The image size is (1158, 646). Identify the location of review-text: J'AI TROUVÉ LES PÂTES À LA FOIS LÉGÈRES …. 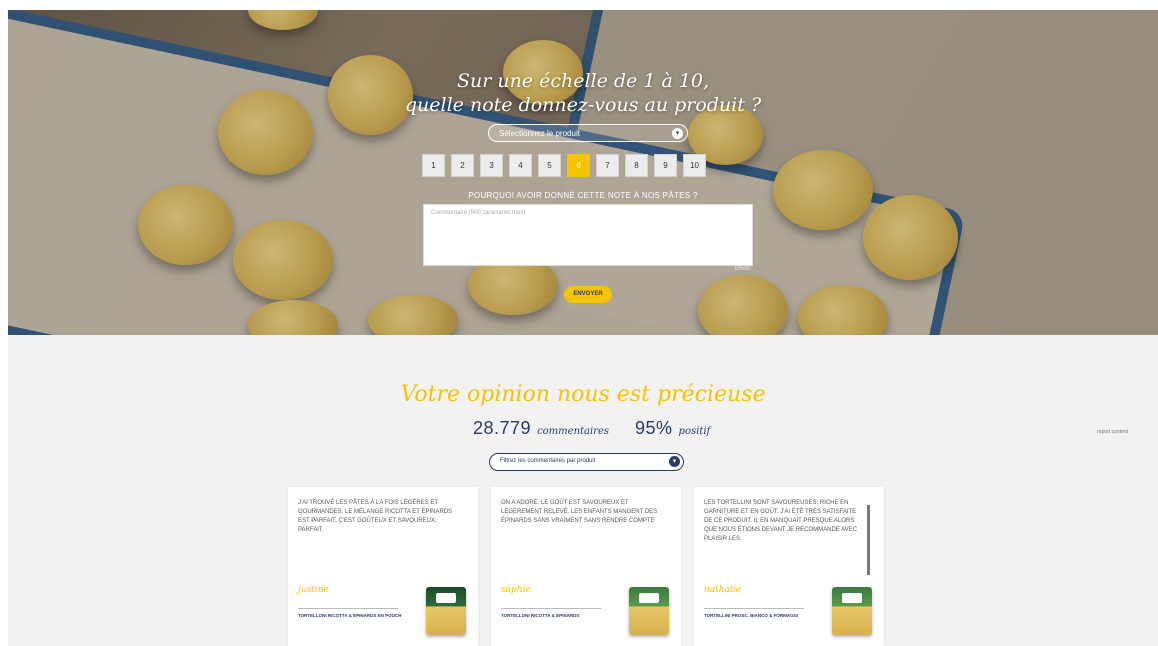
(375, 516).